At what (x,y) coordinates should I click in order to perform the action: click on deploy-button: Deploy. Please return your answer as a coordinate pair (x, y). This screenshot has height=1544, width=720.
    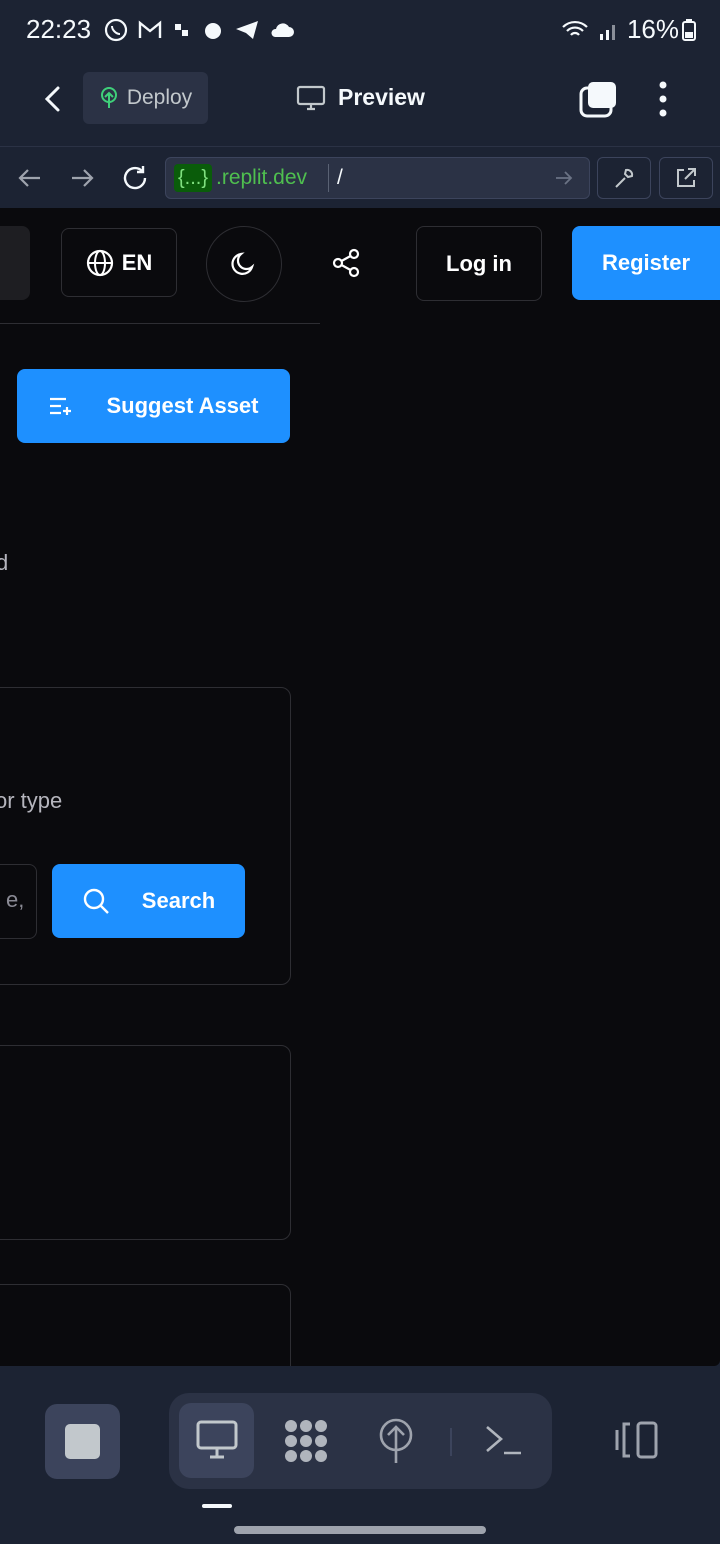
    Looking at the image, I should click on (145, 98).